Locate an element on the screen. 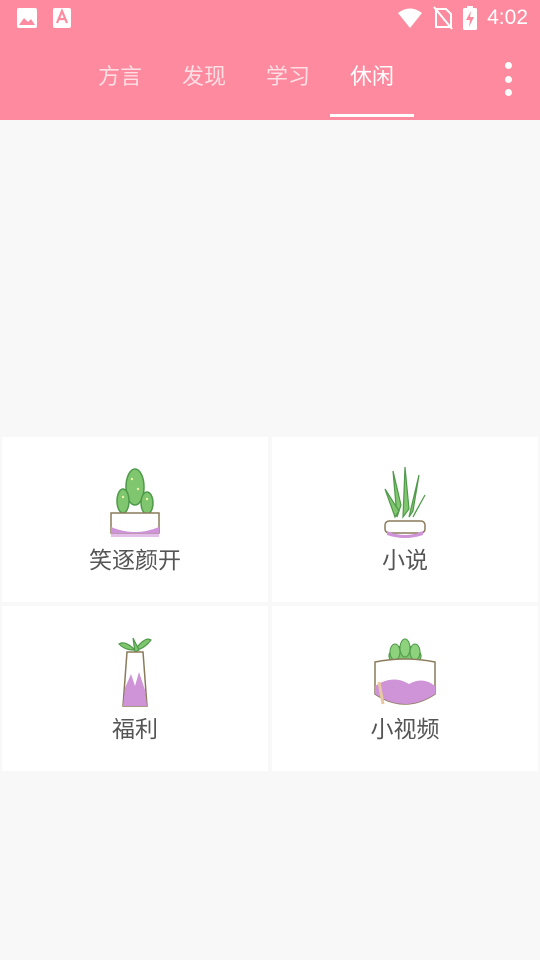 The height and width of the screenshot is (960, 540). grid-item-label: 笑逐颜开 is located at coordinates (135, 561).